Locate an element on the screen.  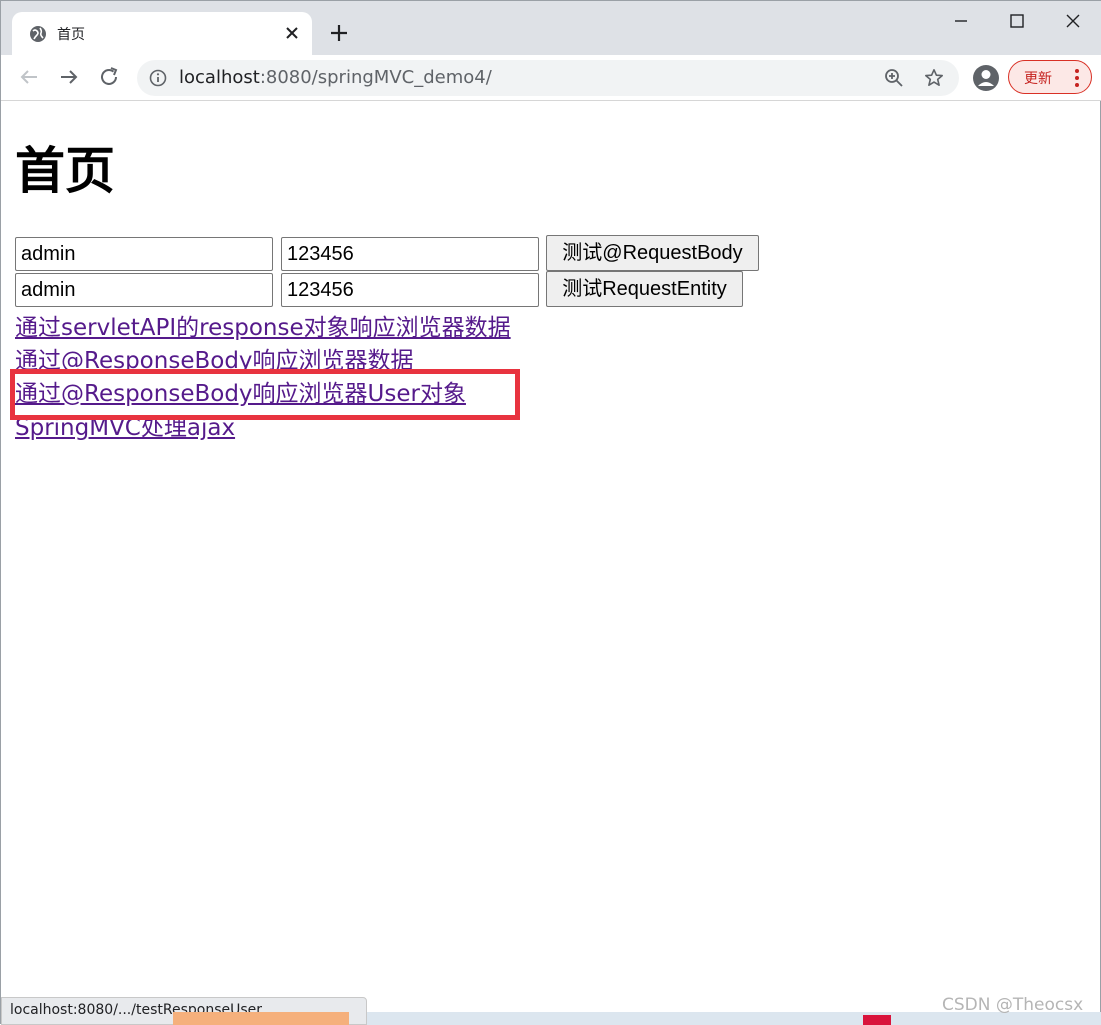
back-arrow-icon is located at coordinates (29, 77).